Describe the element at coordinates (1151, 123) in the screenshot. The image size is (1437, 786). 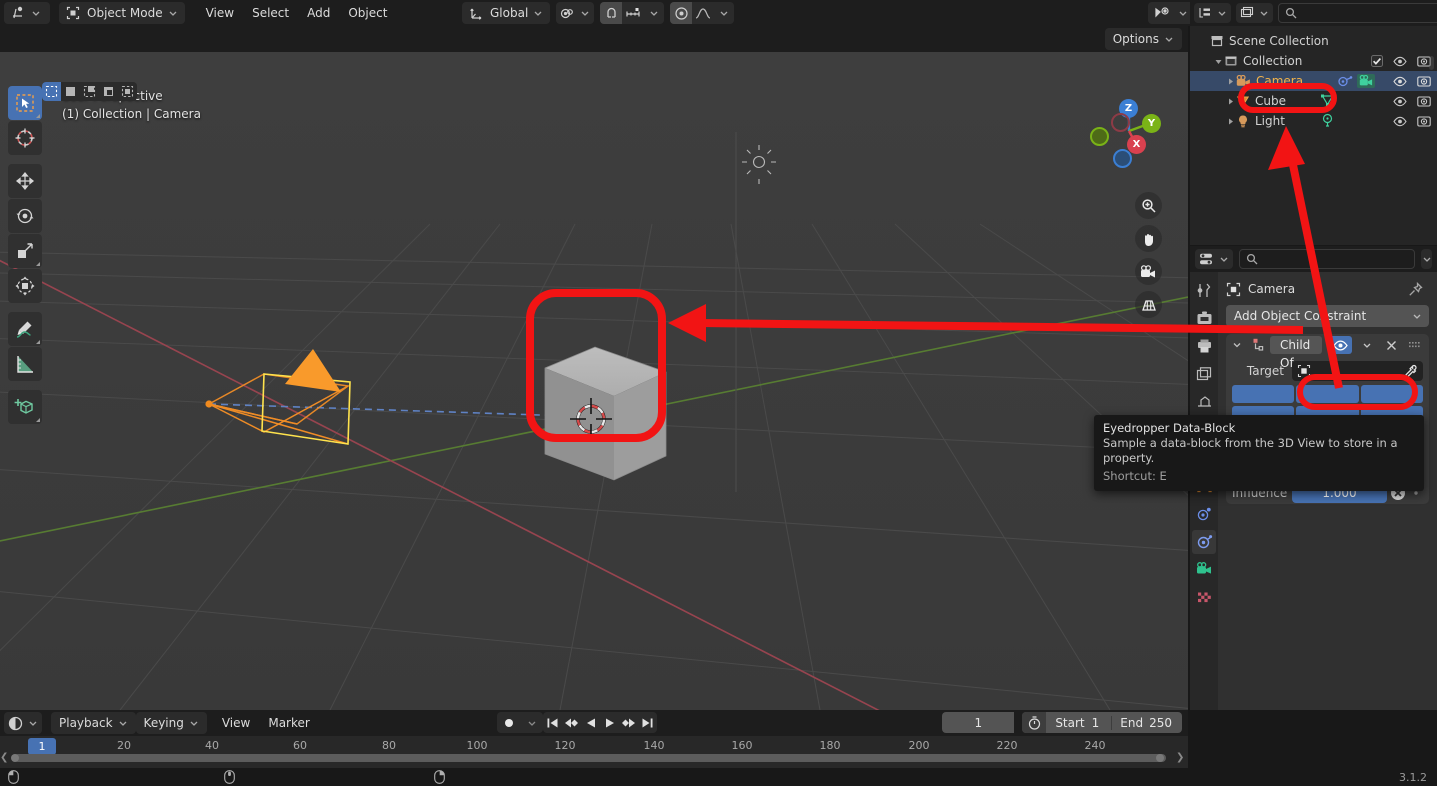
I see `gizmo-axis-y: Y` at that location.